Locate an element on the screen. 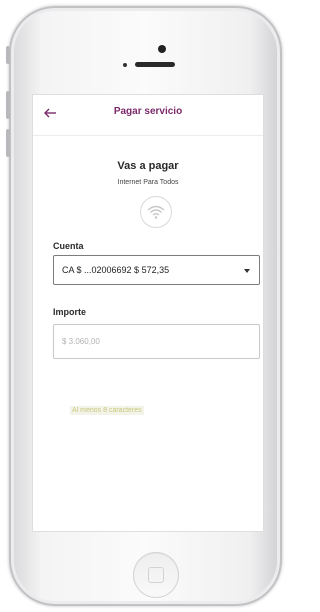  wifi-icon is located at coordinates (156, 212).